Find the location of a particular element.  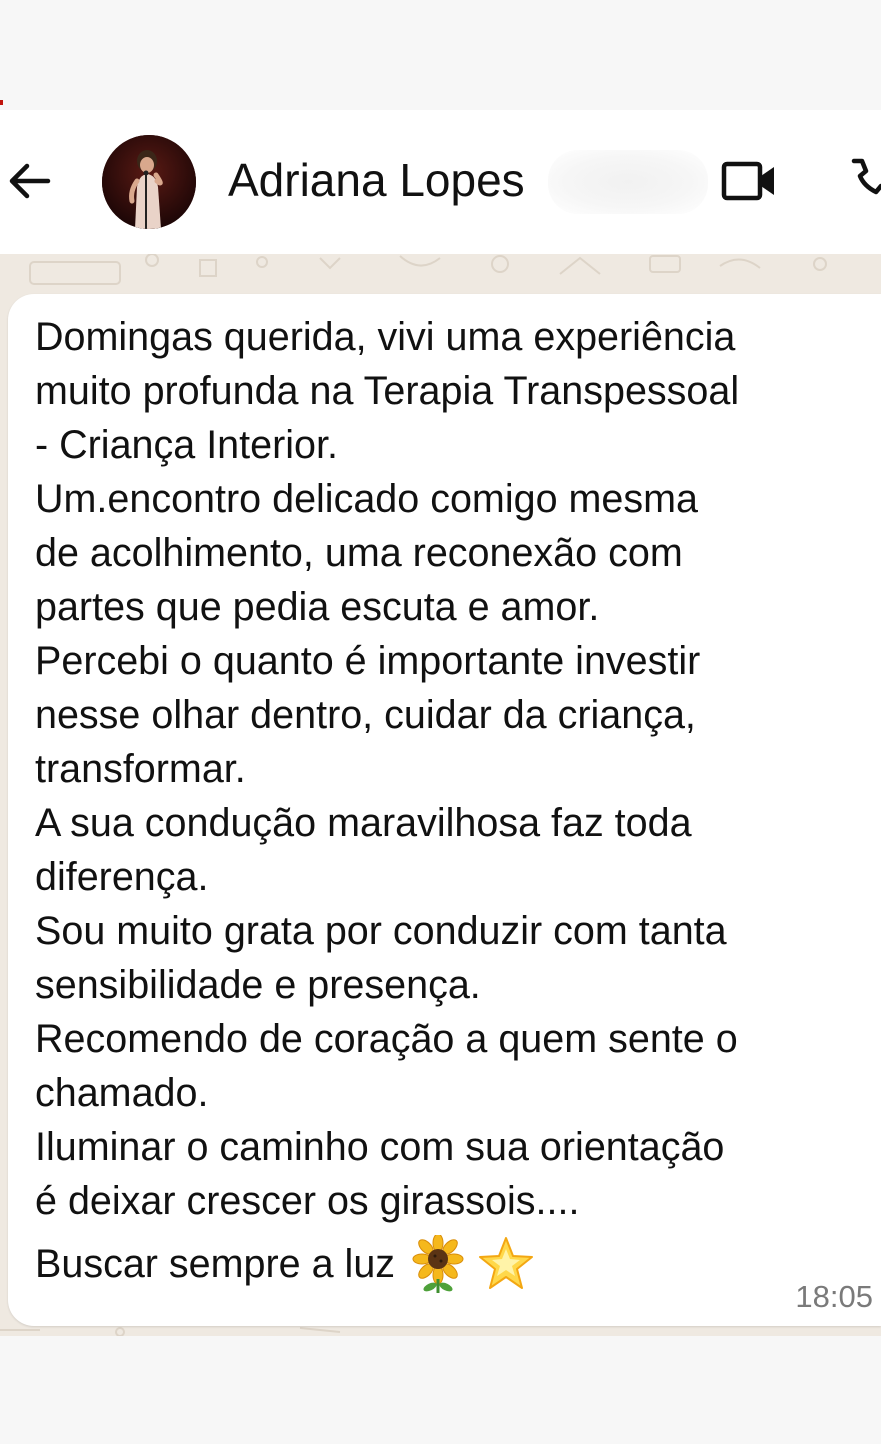

back-button is located at coordinates (29, 181).